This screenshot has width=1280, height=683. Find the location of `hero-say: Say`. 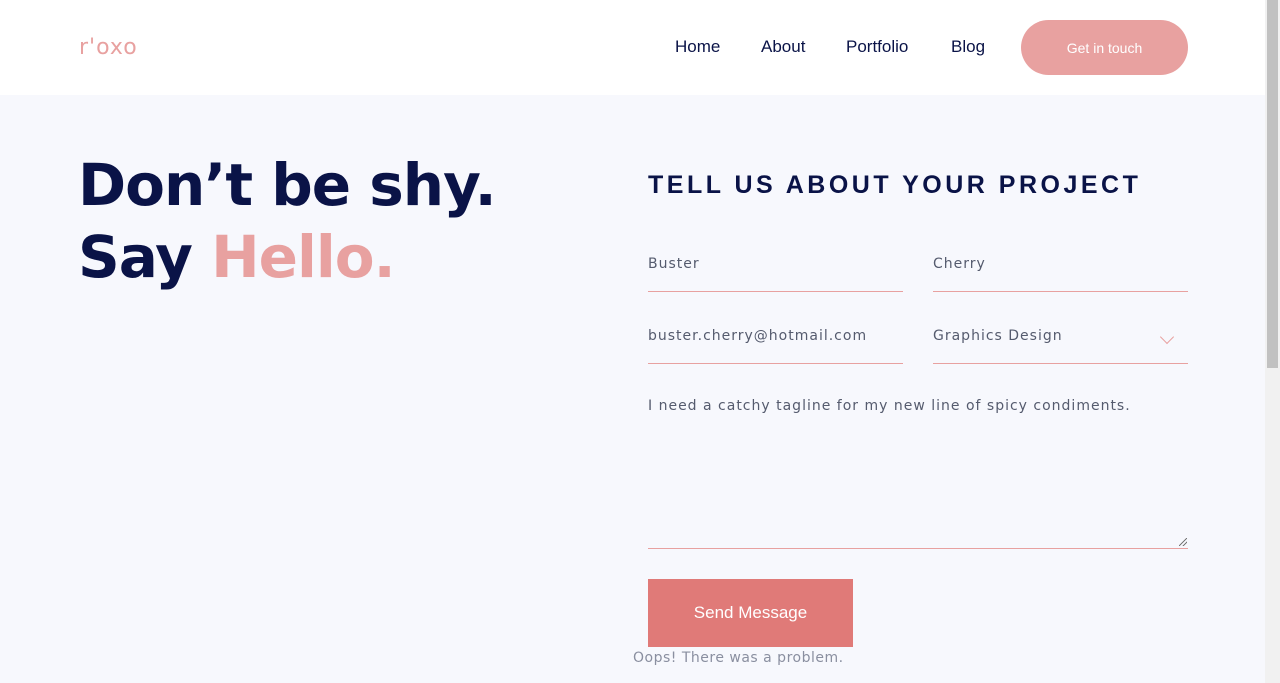

hero-say: Say is located at coordinates (145, 257).